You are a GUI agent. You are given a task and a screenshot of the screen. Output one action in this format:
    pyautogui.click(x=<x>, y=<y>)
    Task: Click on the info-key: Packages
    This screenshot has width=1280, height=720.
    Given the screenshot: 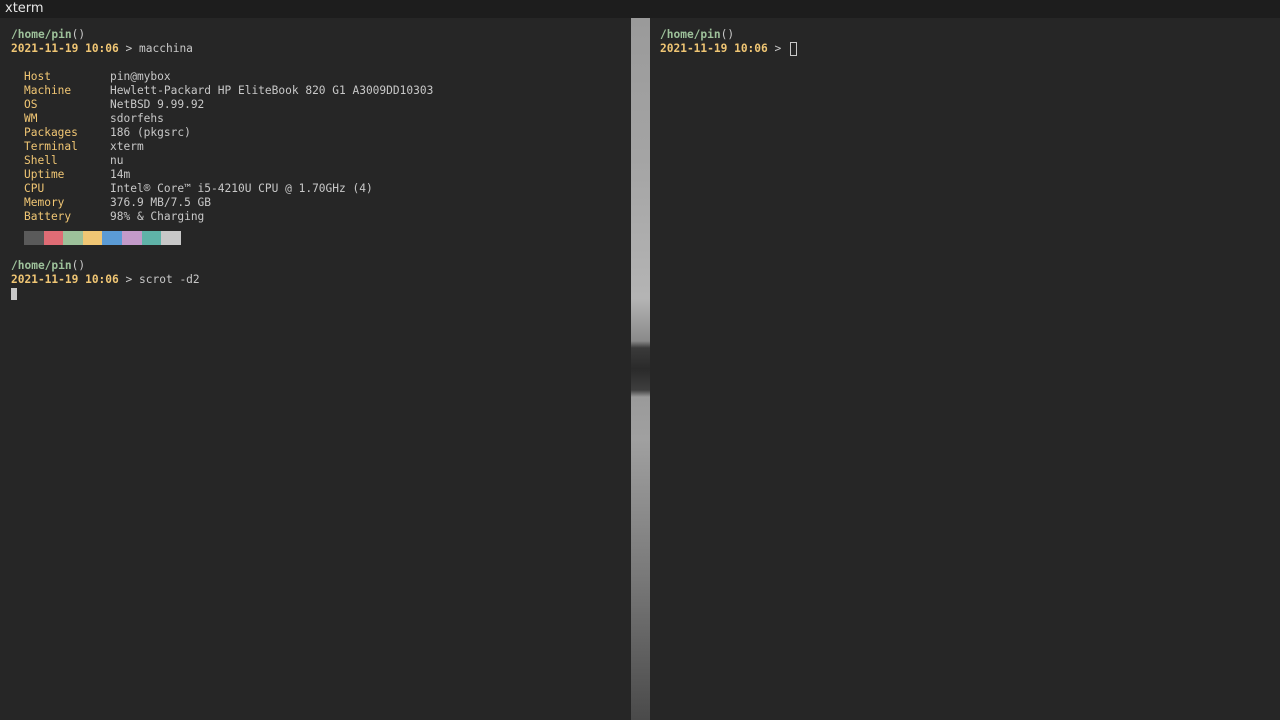 What is the action you would take?
    pyautogui.click(x=51, y=132)
    